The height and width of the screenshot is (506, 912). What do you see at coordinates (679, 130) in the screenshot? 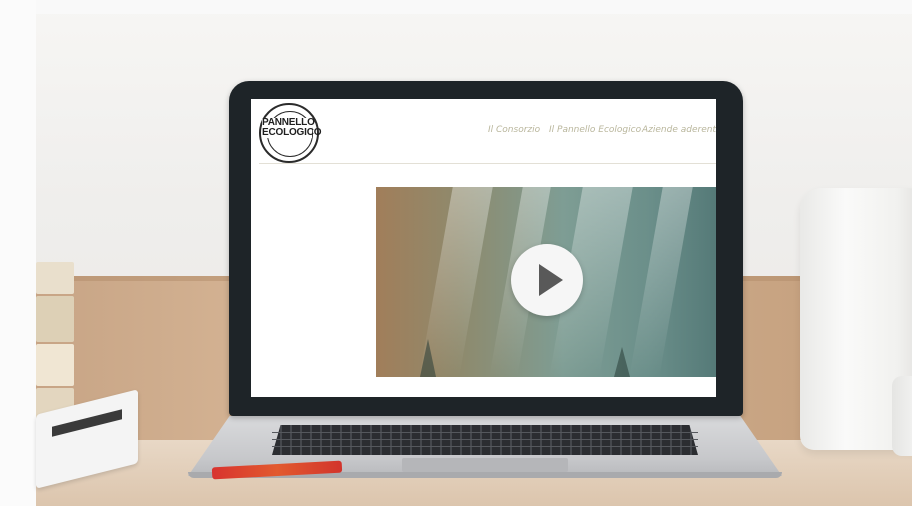
I see `nav-link-aziende-aderenti: Aziende aderenti` at bounding box center [679, 130].